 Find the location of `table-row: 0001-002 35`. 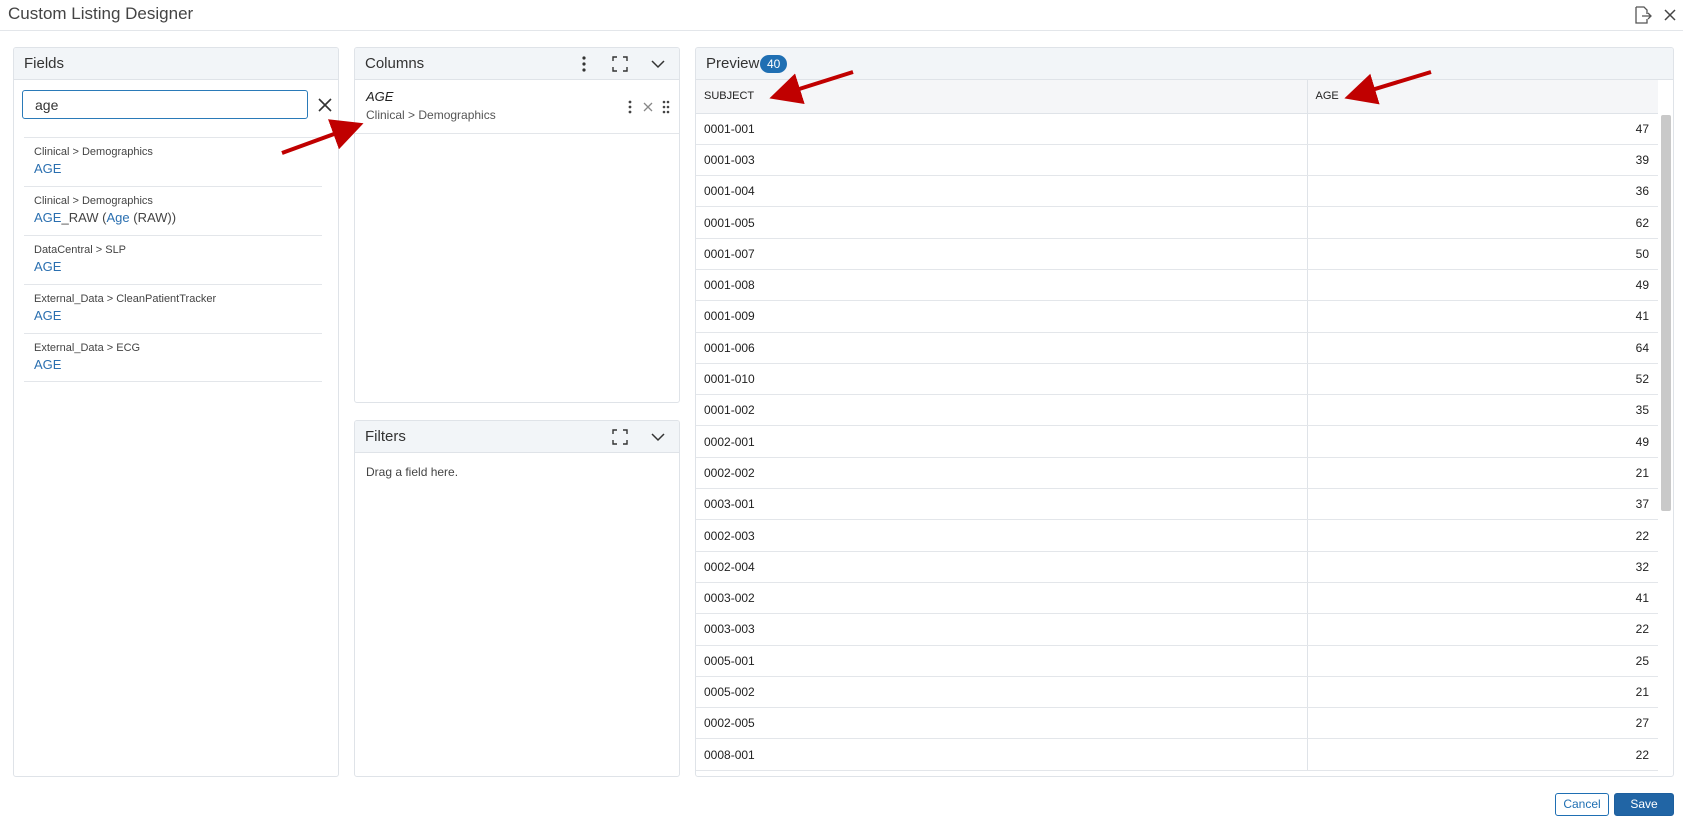

table-row: 0001-002 35 is located at coordinates (1177, 410).